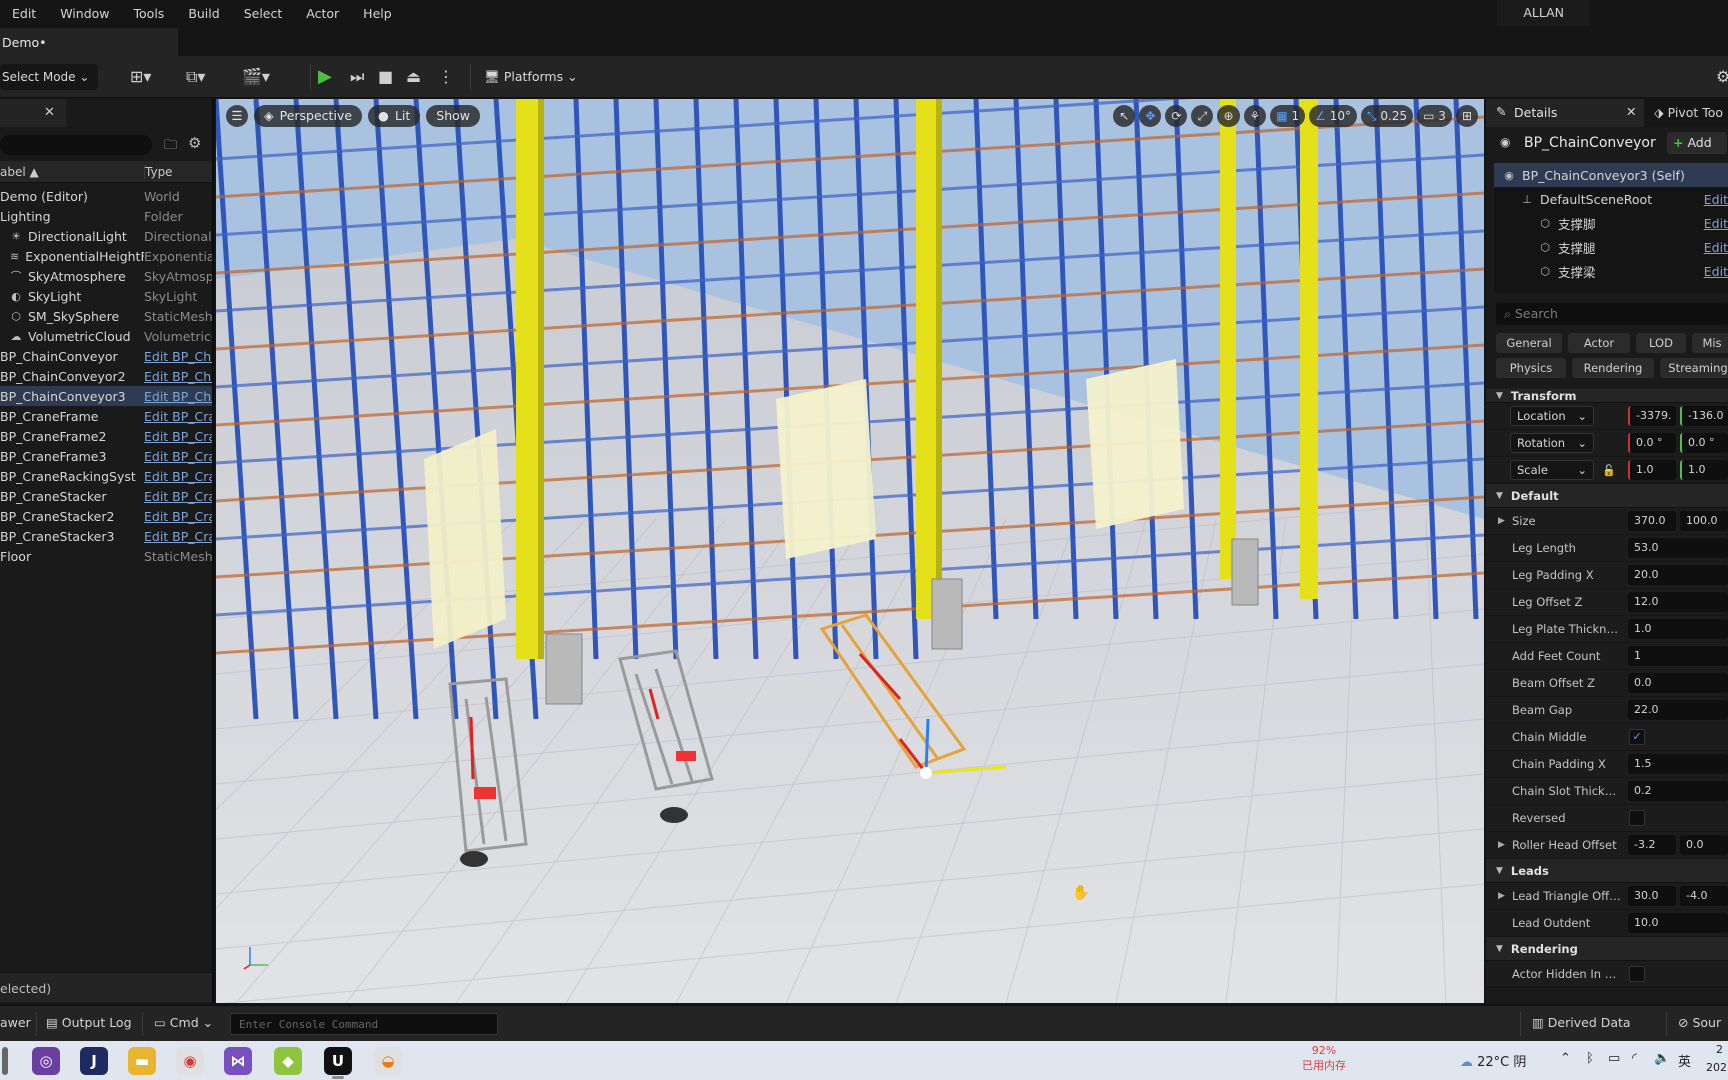 The image size is (1728, 1080). I want to click on surface-snap-icon: ⚘, so click(1255, 116).